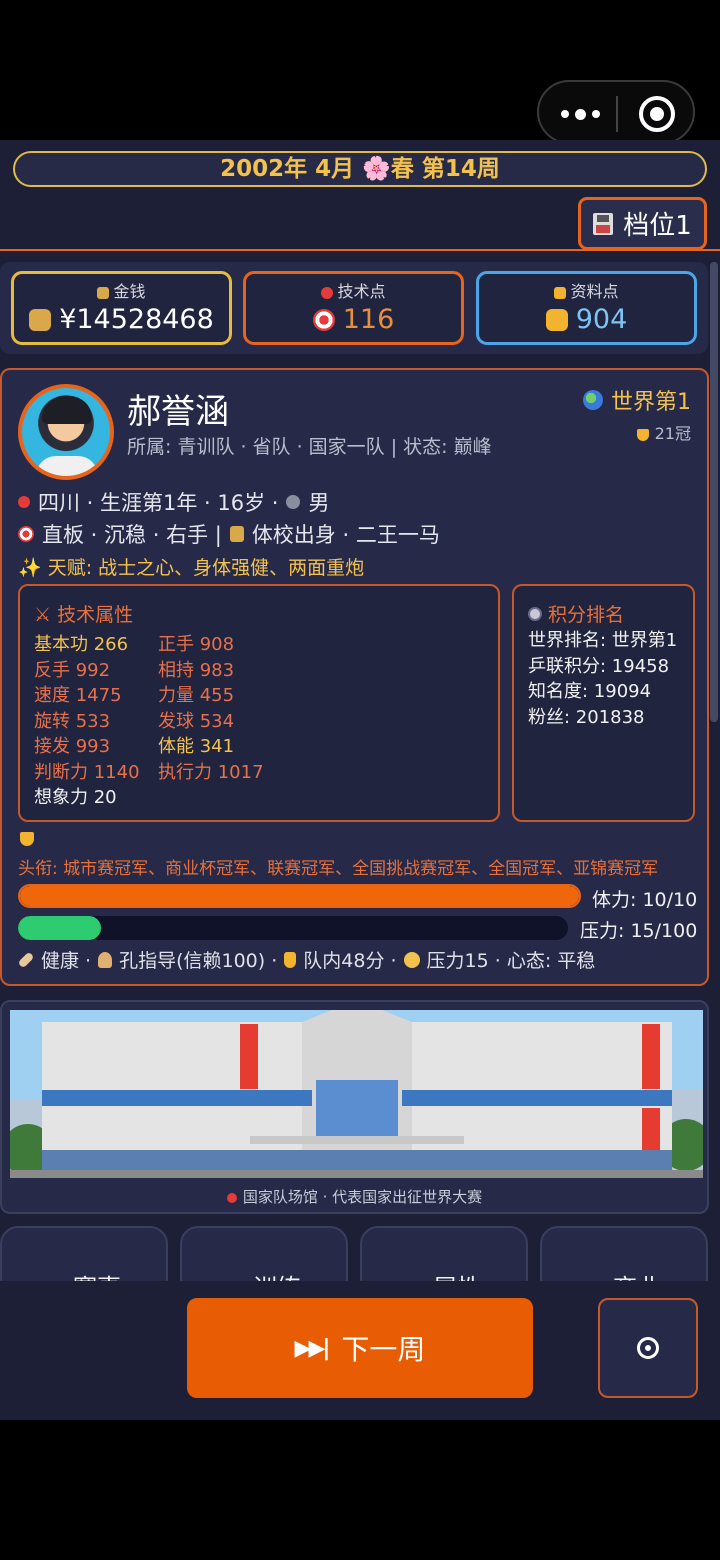 This screenshot has width=720, height=1560. I want to click on ranking-line: 乒联积分: 19458, so click(599, 666).